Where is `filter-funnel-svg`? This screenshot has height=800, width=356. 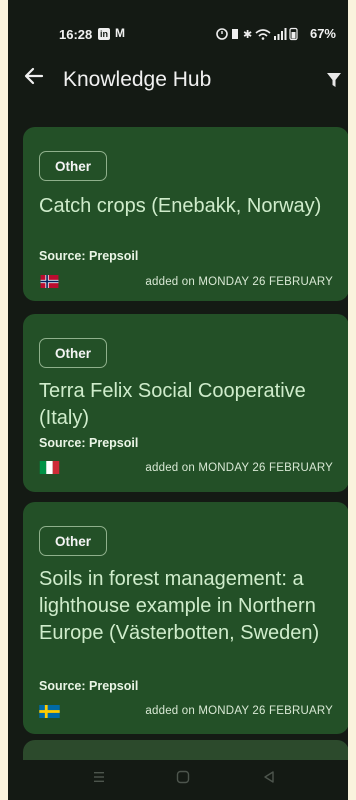 filter-funnel-svg is located at coordinates (334, 80).